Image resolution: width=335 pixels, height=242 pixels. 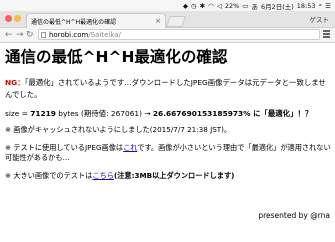 What do you see at coordinates (64, 147) in the screenshot?
I see `test-note-text: ※ テストに使用しているJPEG画像は` at bounding box center [64, 147].